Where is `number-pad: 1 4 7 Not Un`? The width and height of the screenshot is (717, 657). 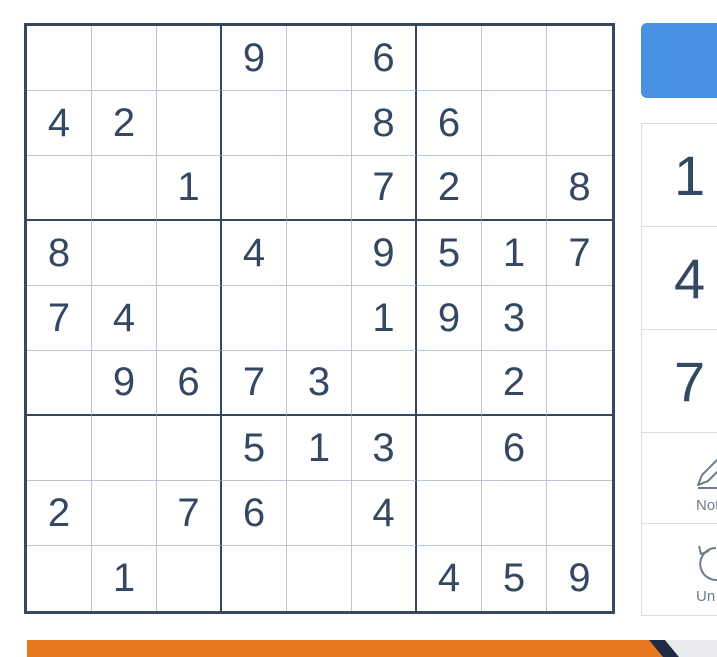
number-pad: 1 4 7 Not Un is located at coordinates (679, 369).